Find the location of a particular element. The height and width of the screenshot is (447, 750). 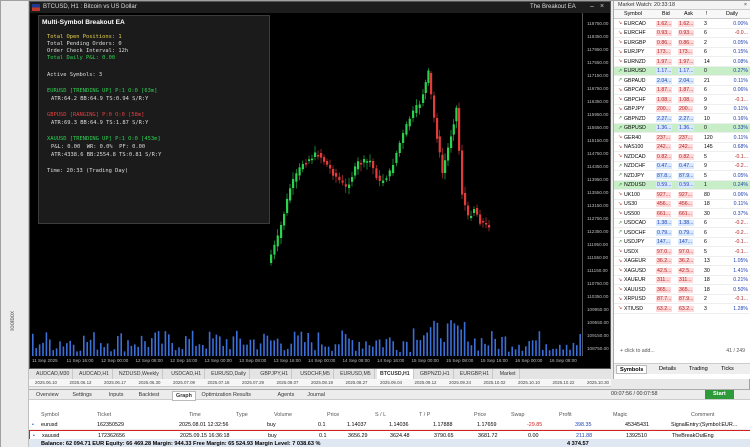

market-watch-row: ↗ EURUSD 1.17... 1.17... 0 0.27% is located at coordinates (682, 71).